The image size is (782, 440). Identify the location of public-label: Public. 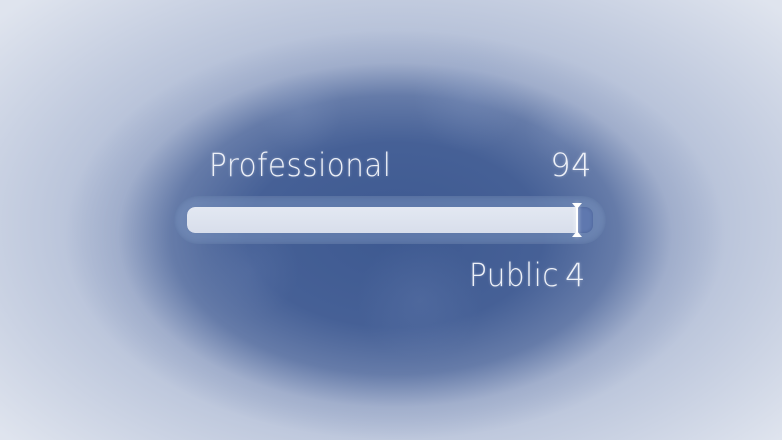
(514, 275).